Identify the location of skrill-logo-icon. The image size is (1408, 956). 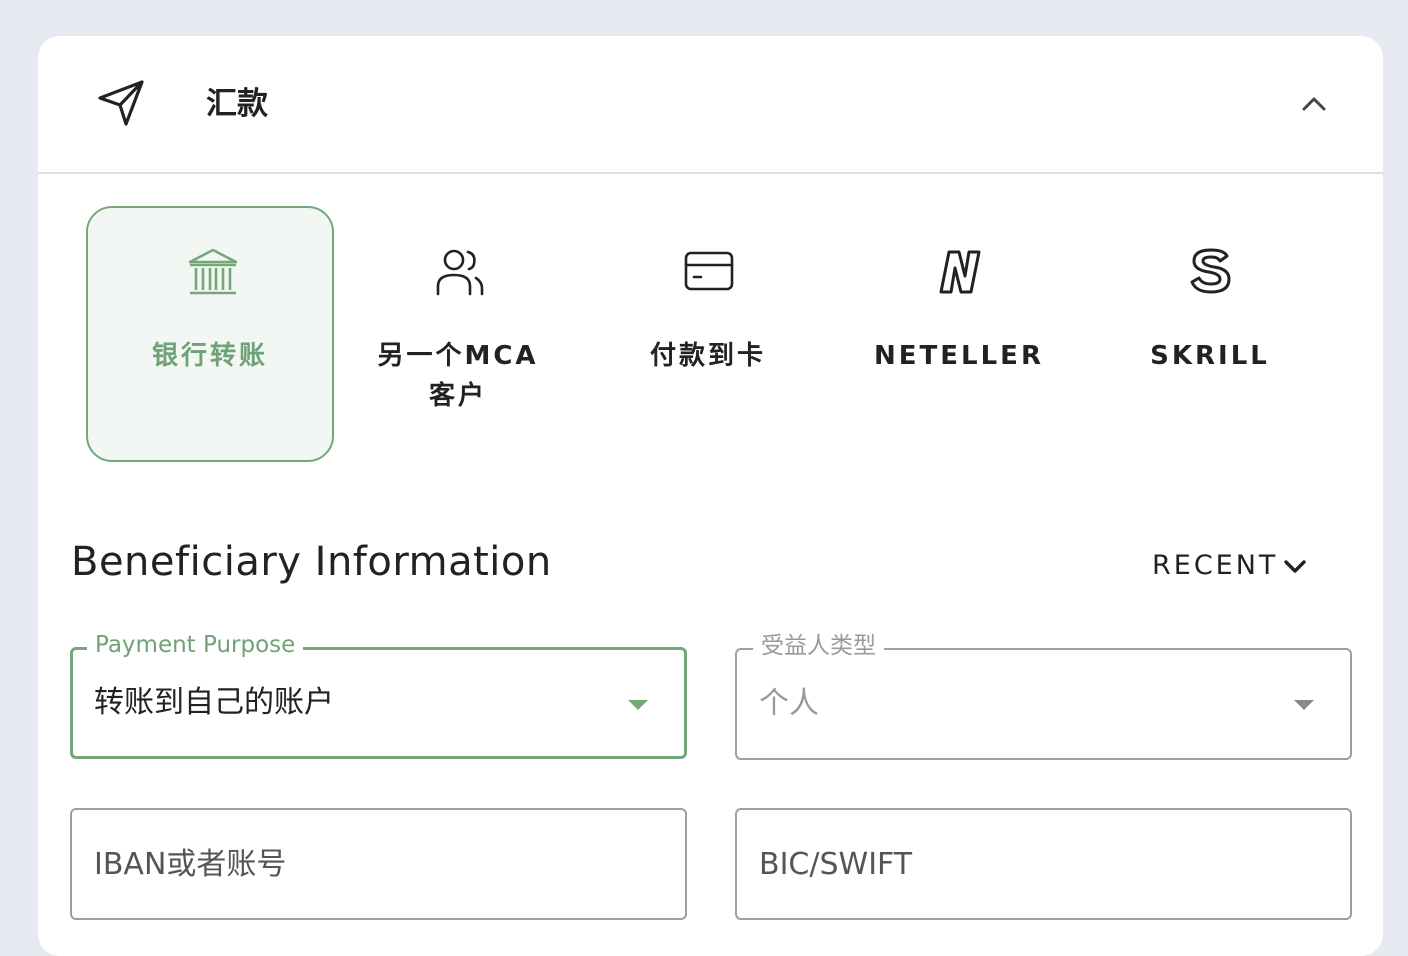
(1210, 271).